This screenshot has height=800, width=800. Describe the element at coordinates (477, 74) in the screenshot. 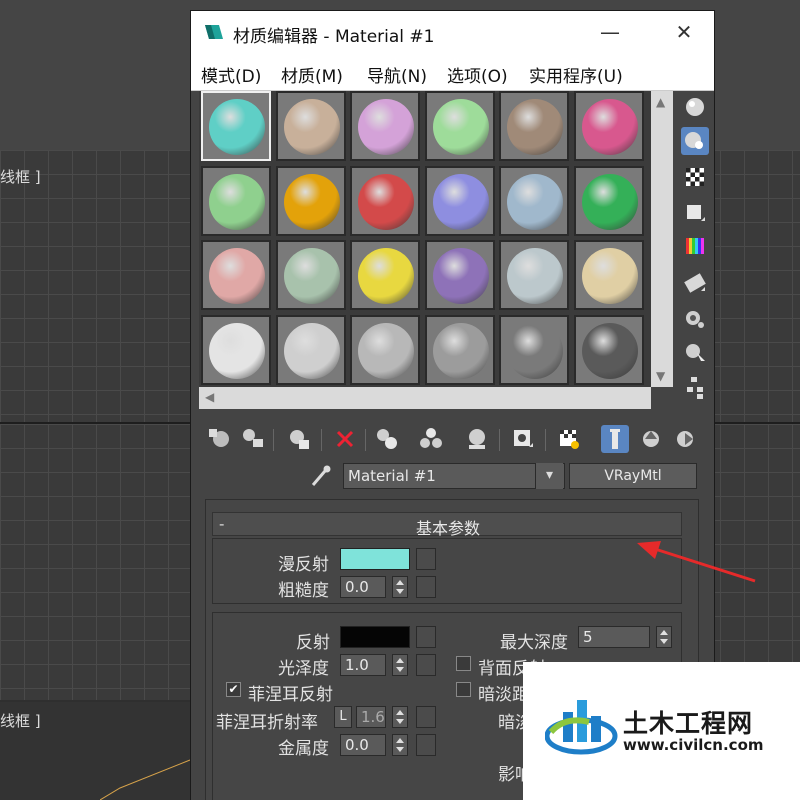

I see `menu-options: 选项(O)` at that location.